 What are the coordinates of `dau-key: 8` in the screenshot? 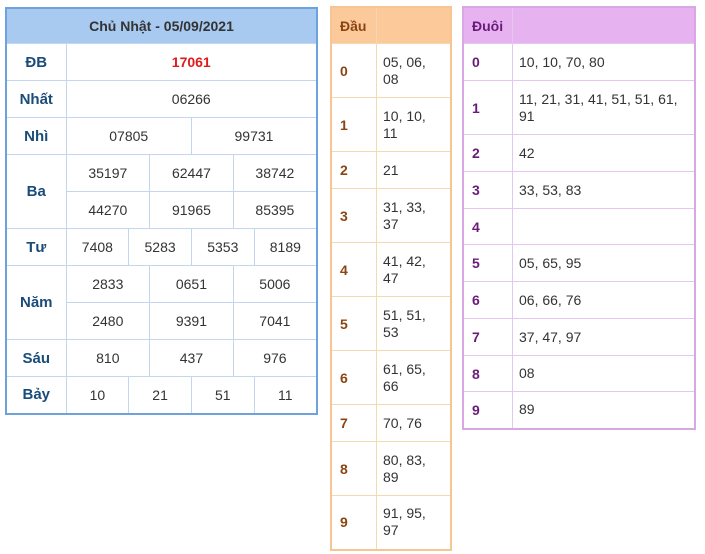 It's located at (353, 468).